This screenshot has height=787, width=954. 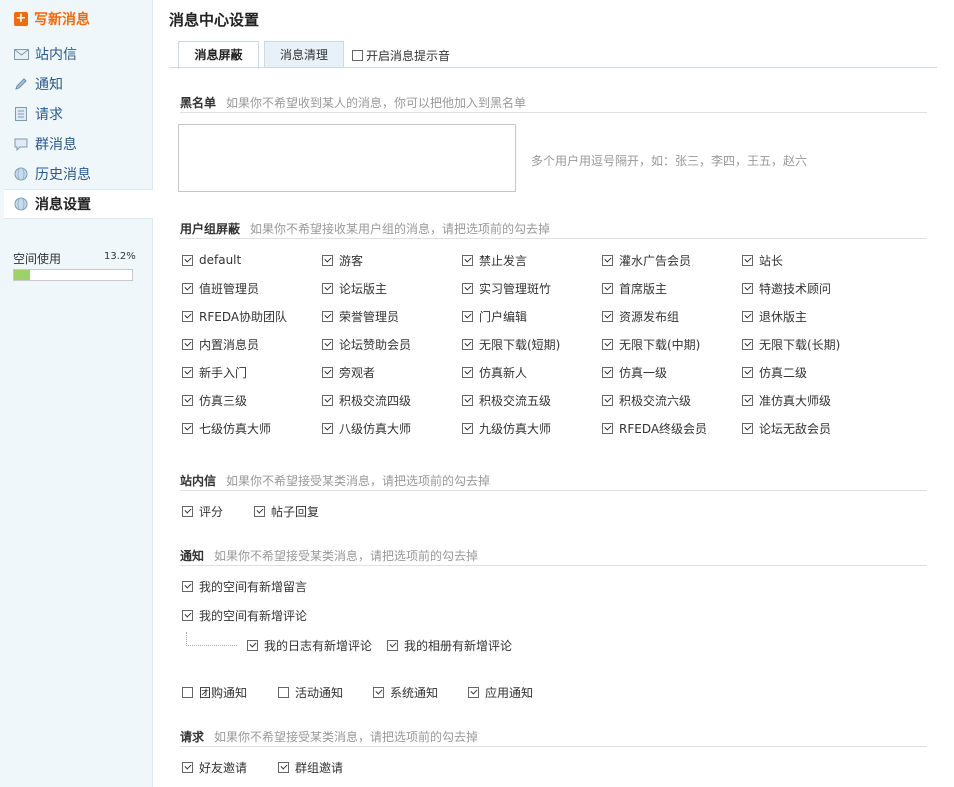 What do you see at coordinates (654, 428) in the screenshot?
I see `group-option: RFEDA终级会员` at bounding box center [654, 428].